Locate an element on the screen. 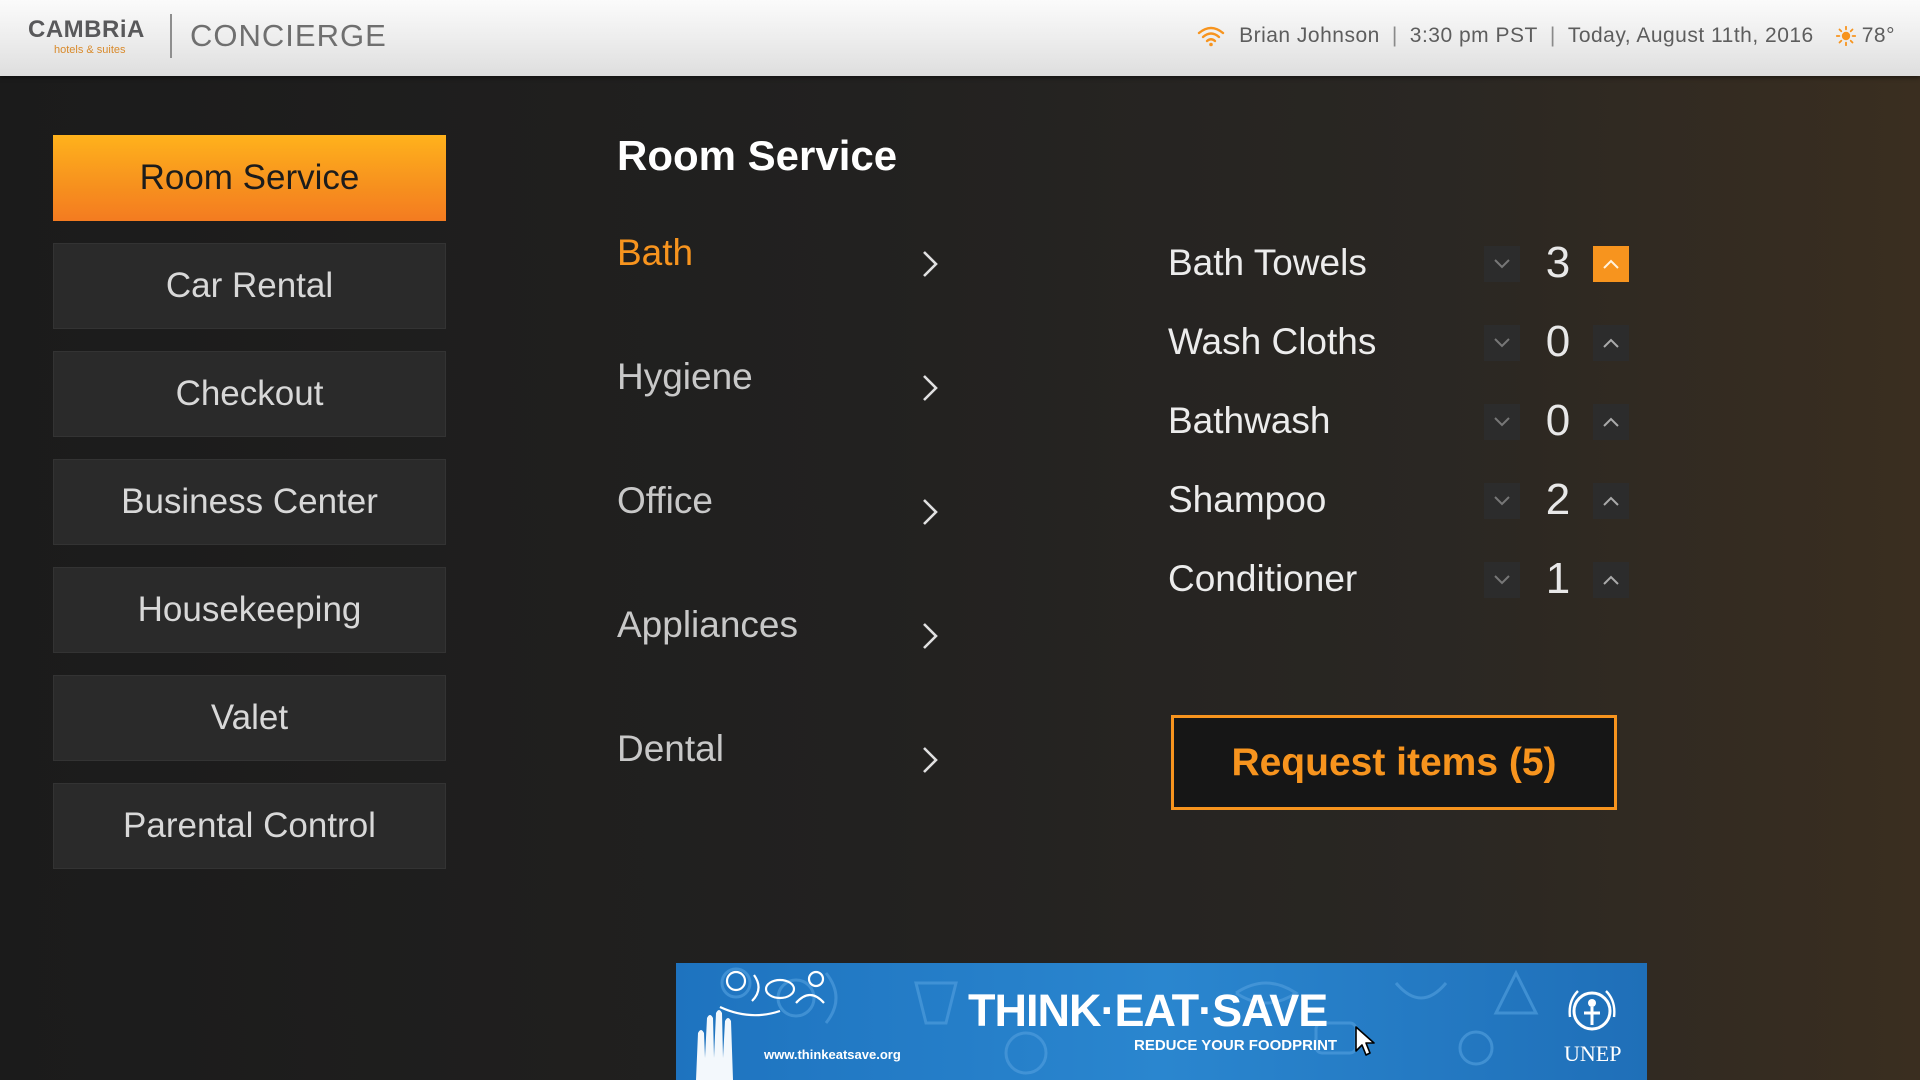 Image resolution: width=1920 pixels, height=1080 pixels. unep-emblem-icon is located at coordinates (1592, 1010).